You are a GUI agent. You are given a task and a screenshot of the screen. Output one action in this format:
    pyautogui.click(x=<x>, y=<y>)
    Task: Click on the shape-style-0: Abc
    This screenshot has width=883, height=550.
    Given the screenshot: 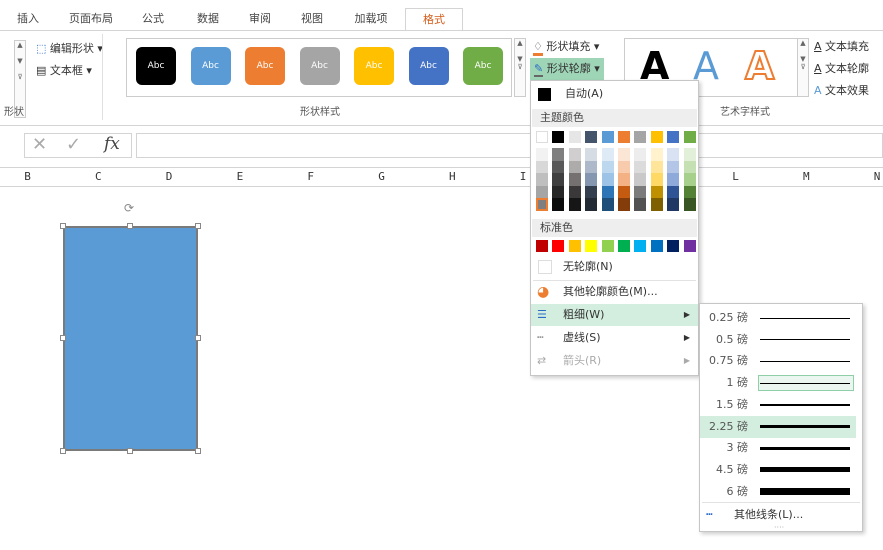 What is the action you would take?
    pyautogui.click(x=156, y=66)
    